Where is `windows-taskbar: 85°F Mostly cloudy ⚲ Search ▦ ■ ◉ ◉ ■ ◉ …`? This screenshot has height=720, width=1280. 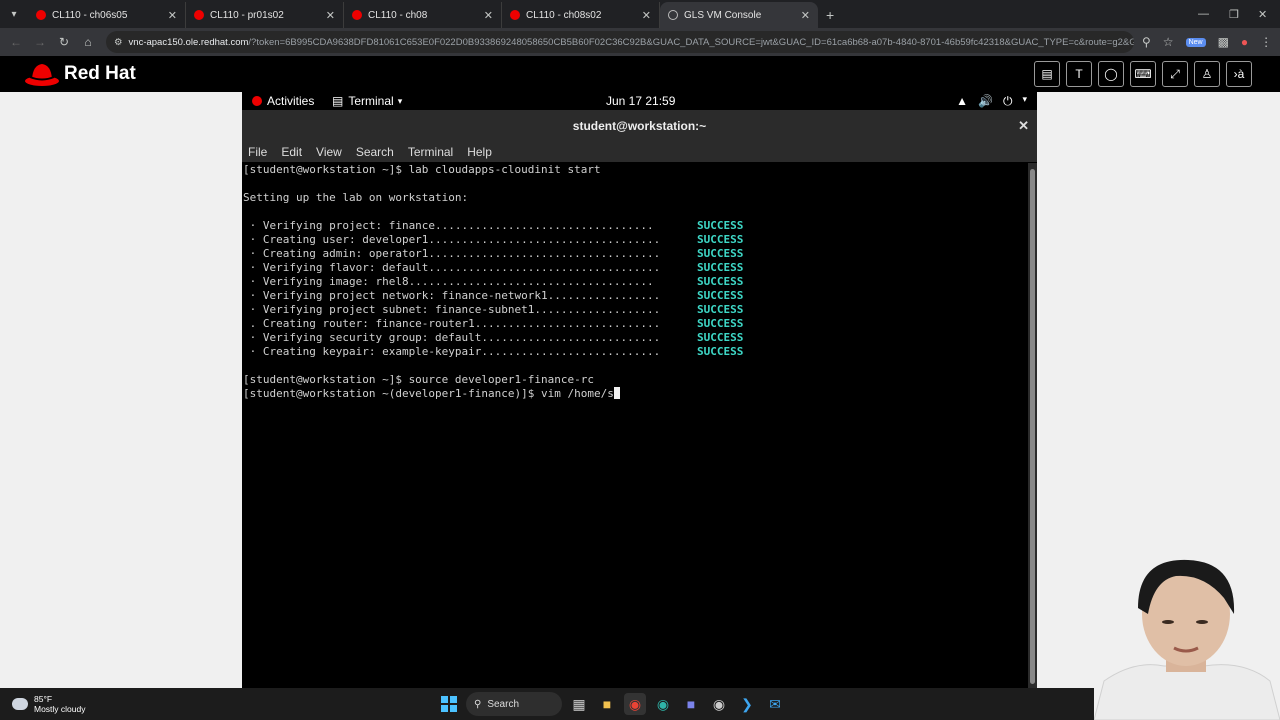
windows-taskbar: 85°F Mostly cloudy ⚲ Search ▦ ■ ◉ ◉ ■ ◉ … is located at coordinates (640, 704).